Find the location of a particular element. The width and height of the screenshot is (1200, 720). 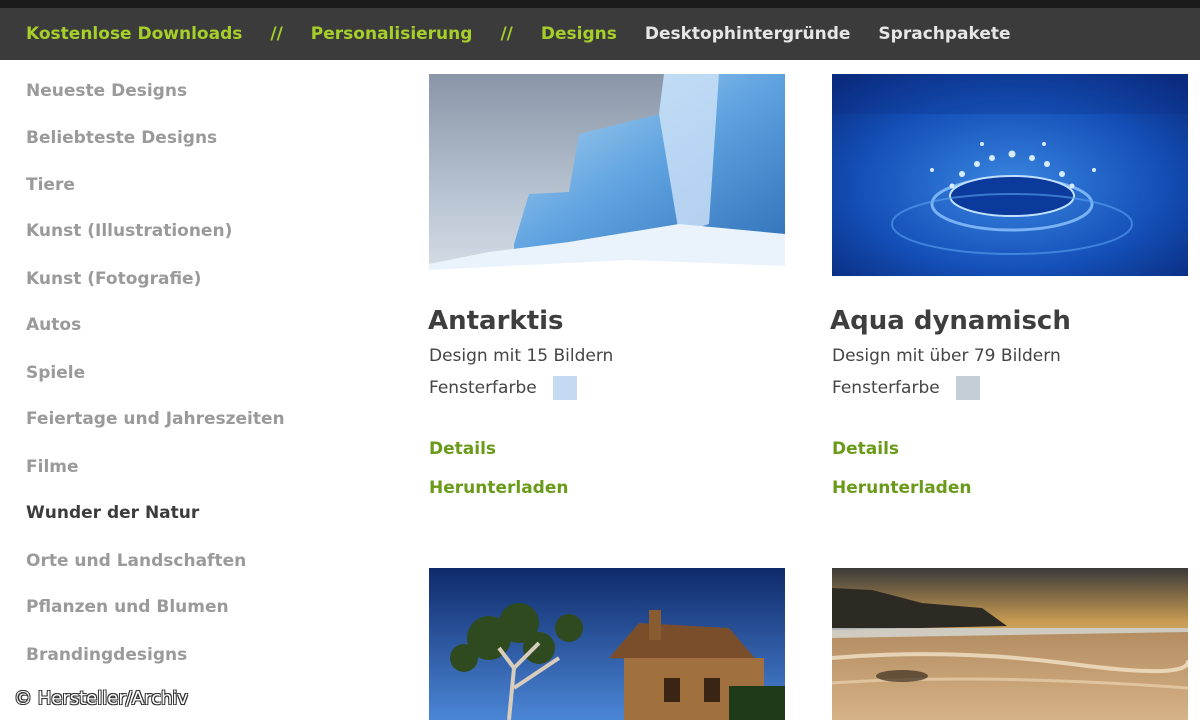

nav-designs: Designs is located at coordinates (579, 34).